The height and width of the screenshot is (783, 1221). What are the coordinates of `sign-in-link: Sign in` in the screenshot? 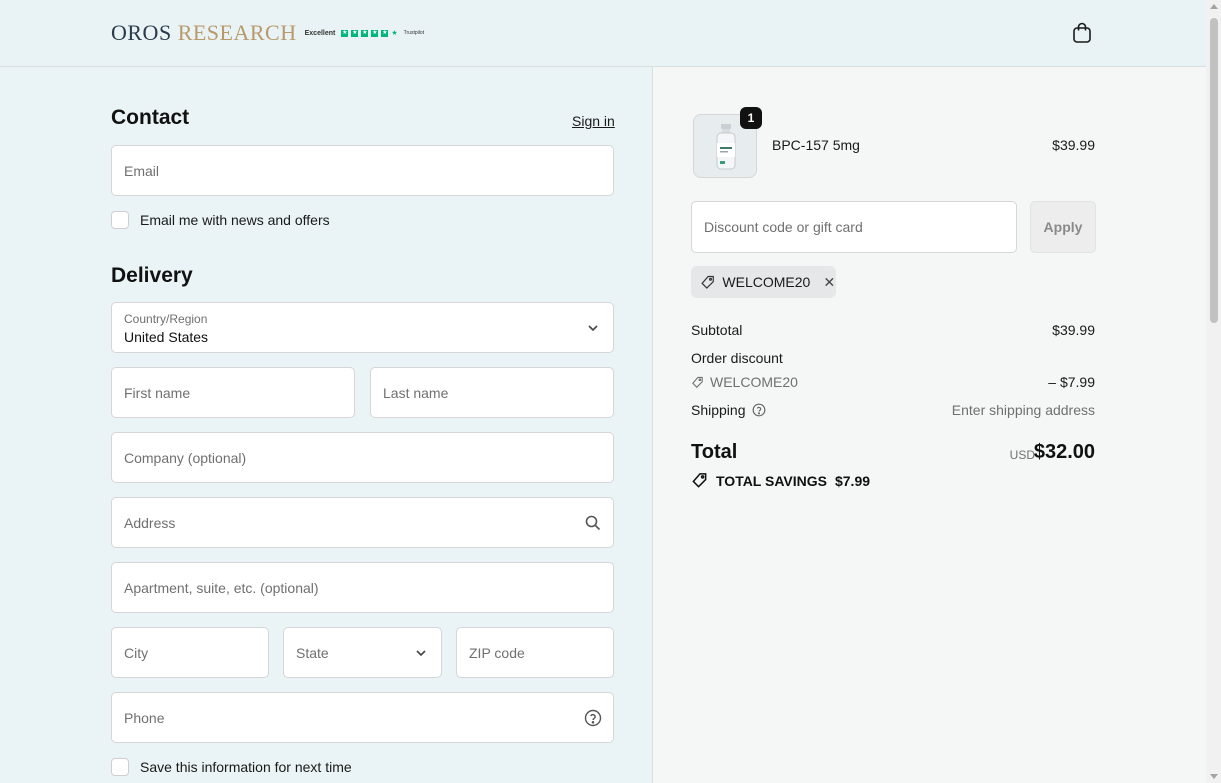 It's located at (593, 121).